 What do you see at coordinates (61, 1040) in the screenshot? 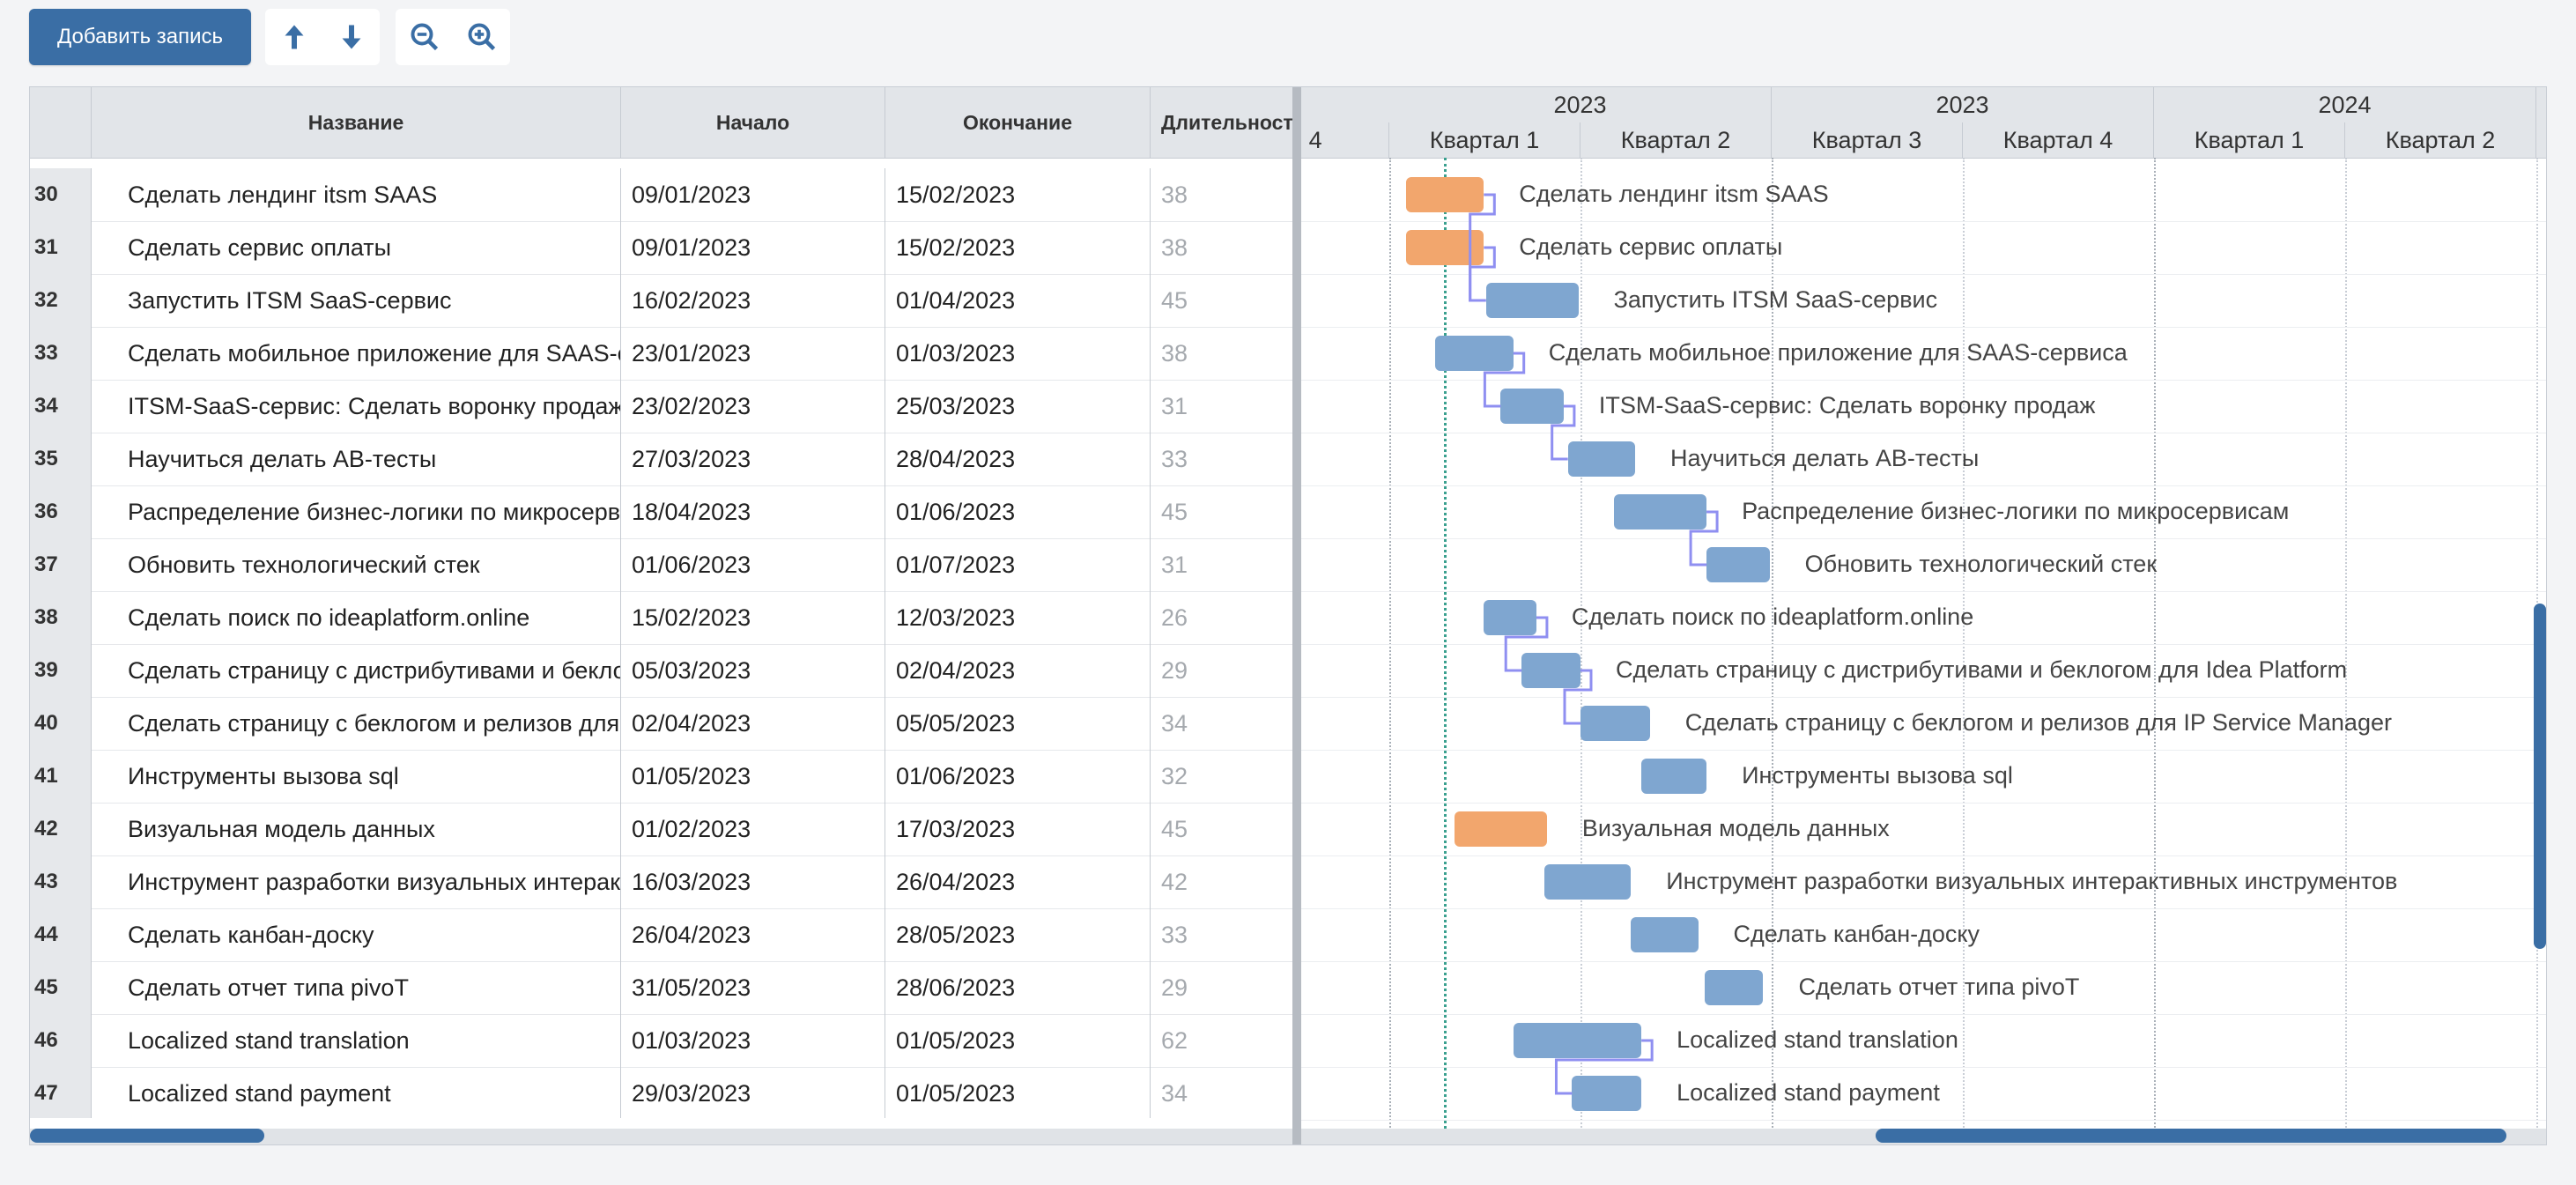
I see `row-number: 46` at bounding box center [61, 1040].